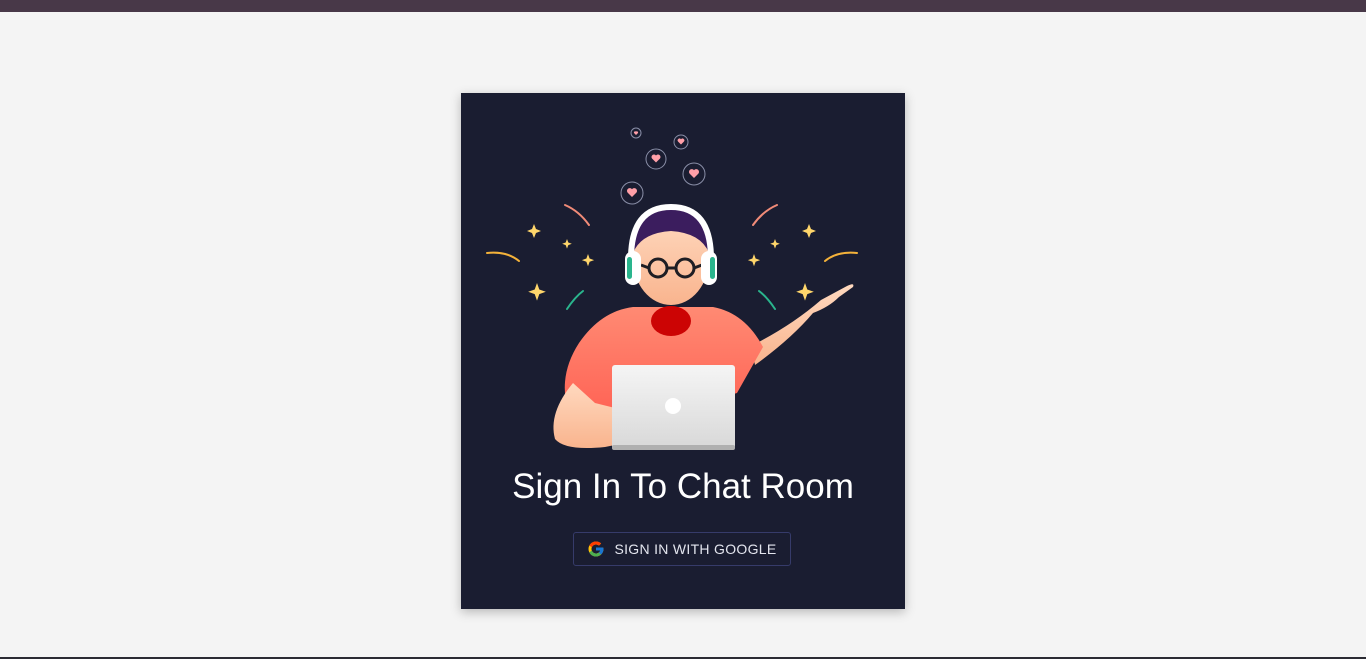 The width and height of the screenshot is (1366, 659). What do you see at coordinates (683, 6) in the screenshot?
I see `browser-top-bar` at bounding box center [683, 6].